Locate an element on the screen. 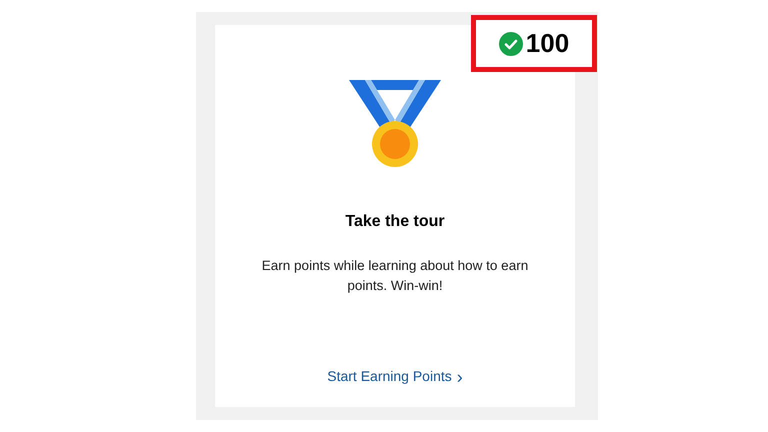 This screenshot has height=432, width=768. medal-icon is located at coordinates (395, 124).